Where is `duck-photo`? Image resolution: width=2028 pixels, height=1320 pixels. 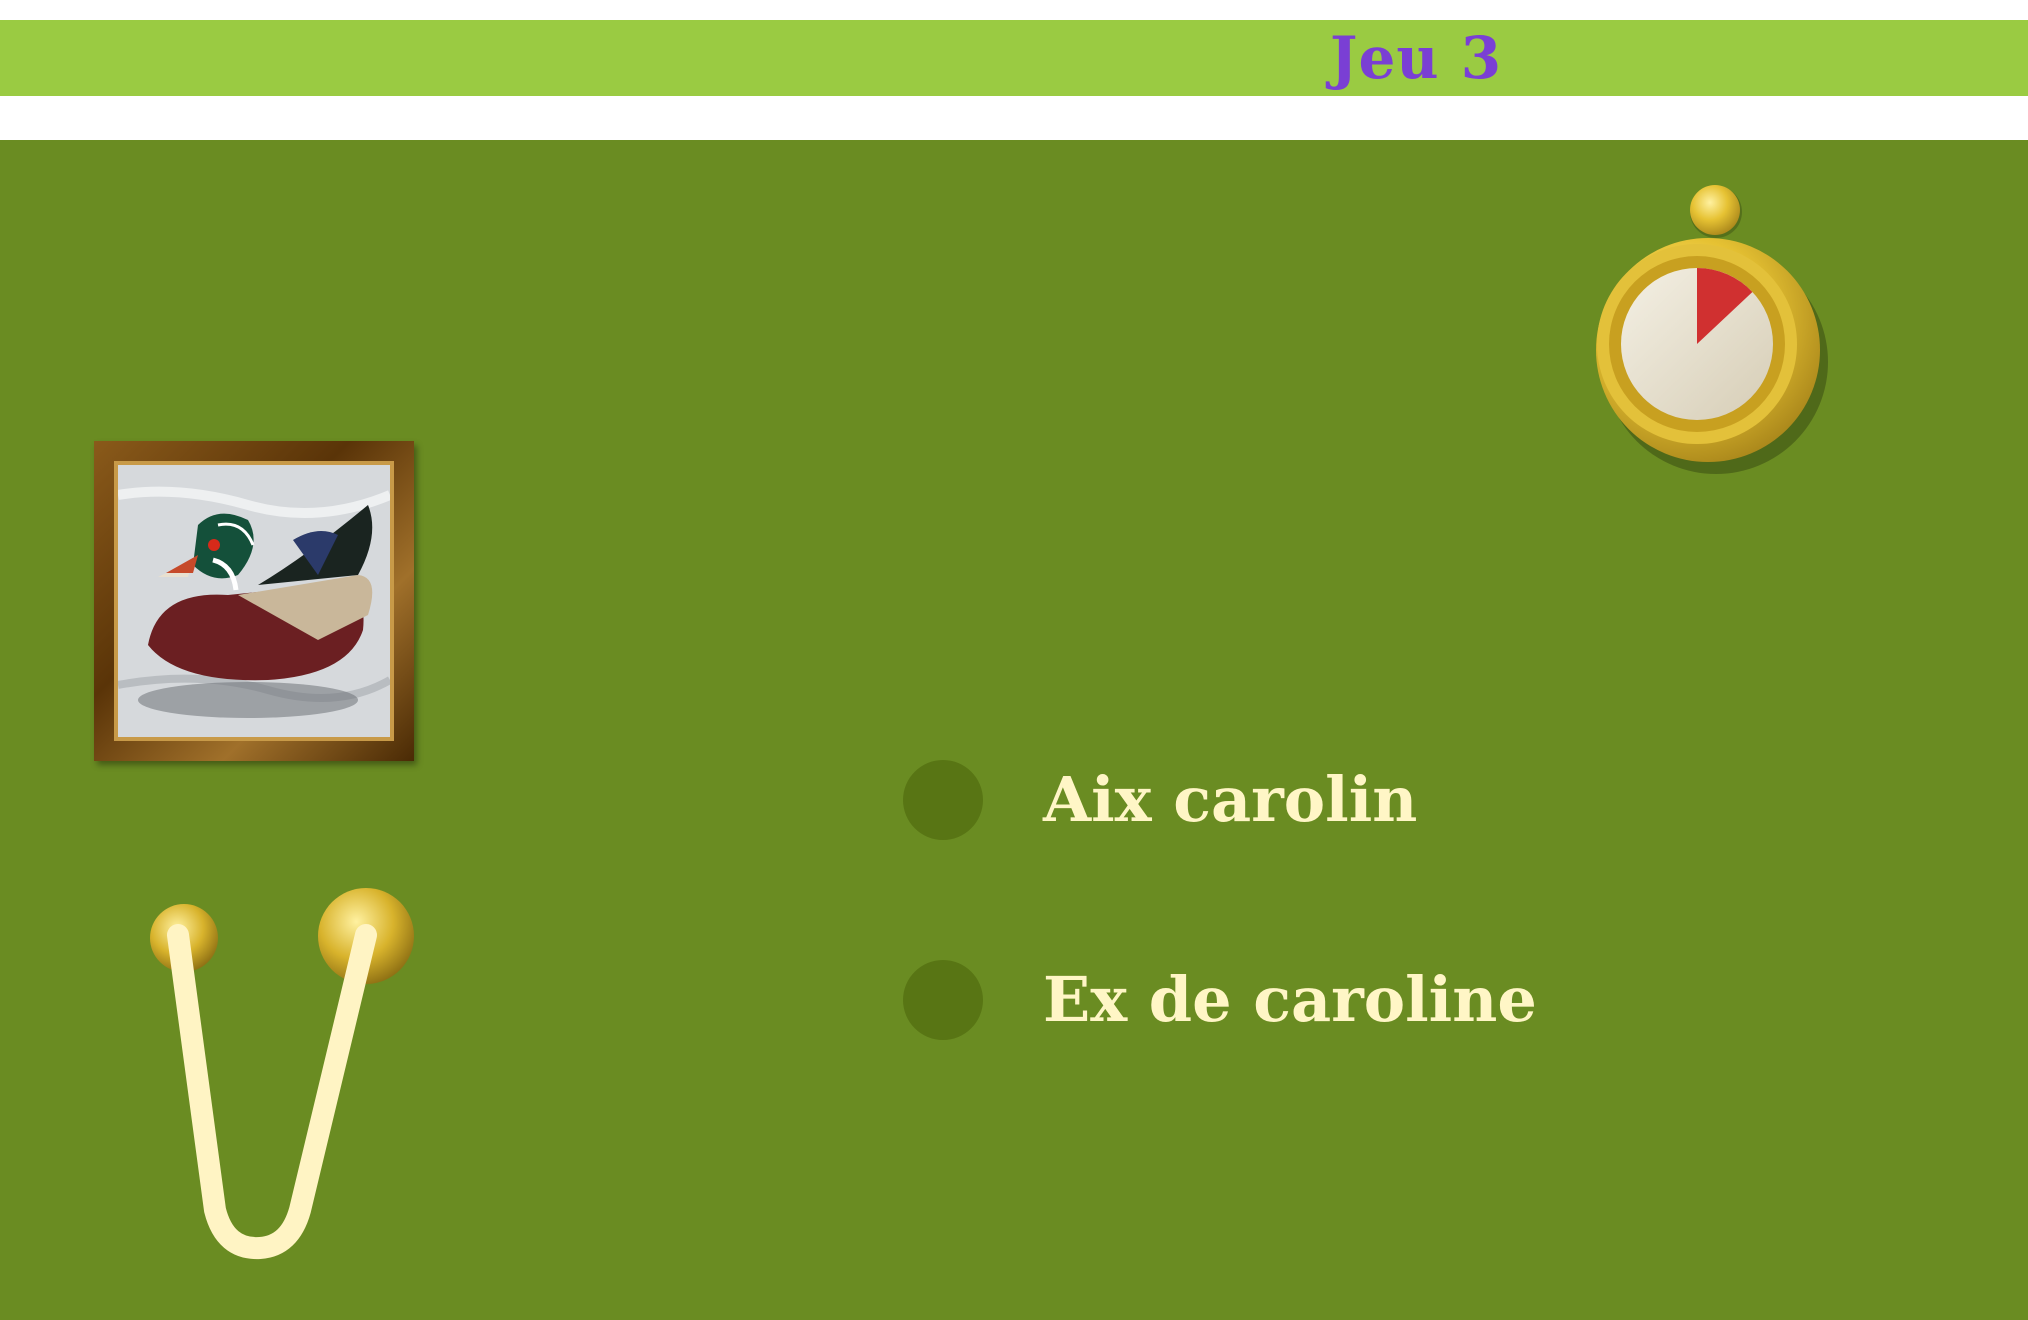 duck-photo is located at coordinates (254, 601).